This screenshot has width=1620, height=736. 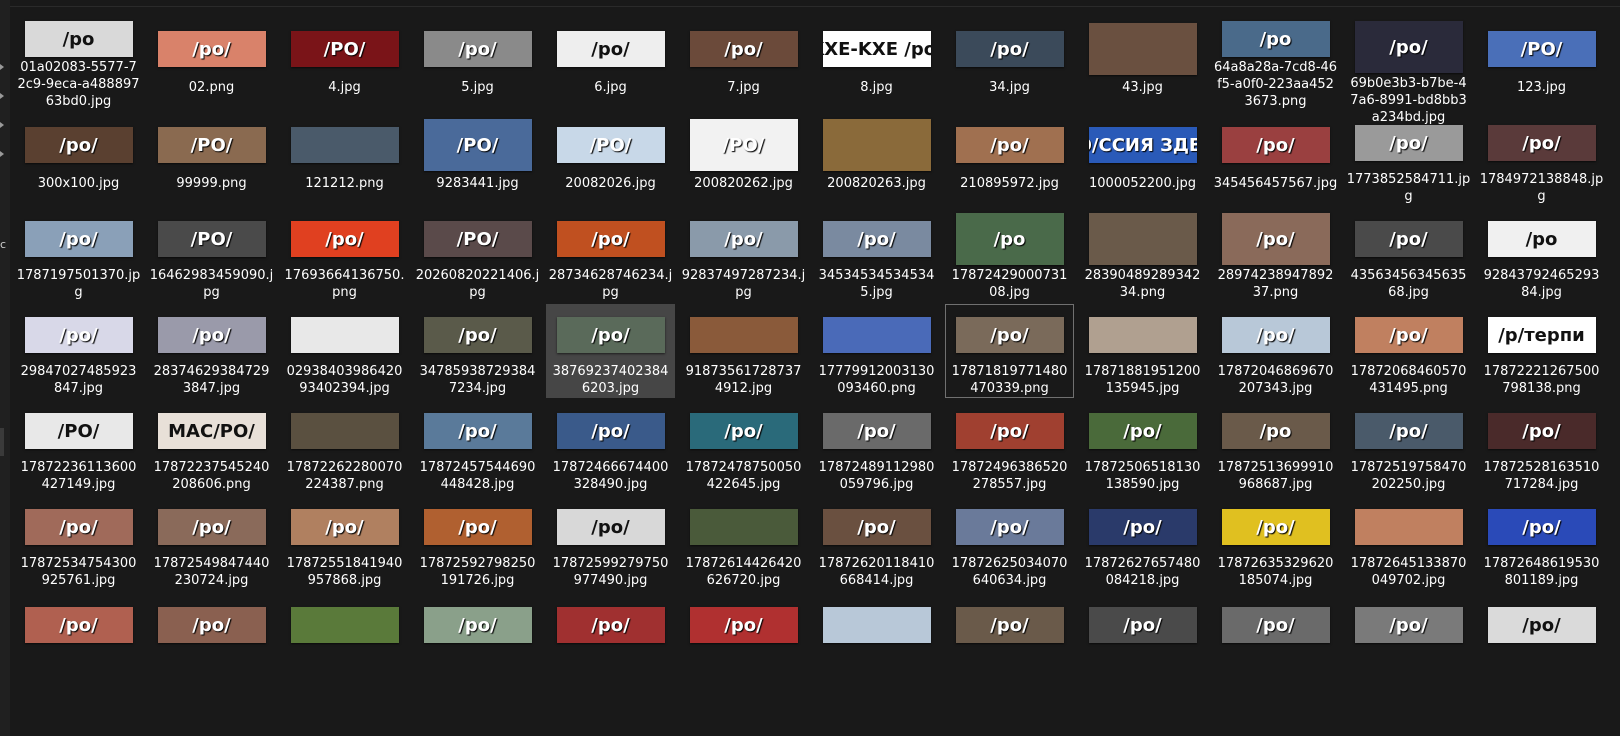 What do you see at coordinates (610, 159) in the screenshot?
I see `file-item: /PO/20082026.jpg` at bounding box center [610, 159].